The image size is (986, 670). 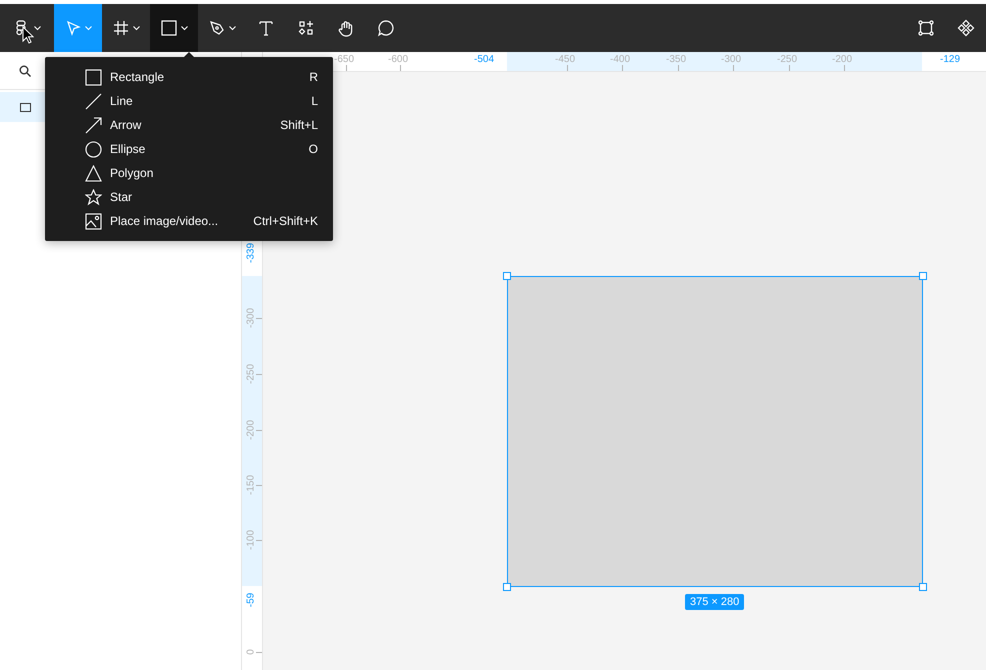 I want to click on text-icon, so click(x=266, y=28).